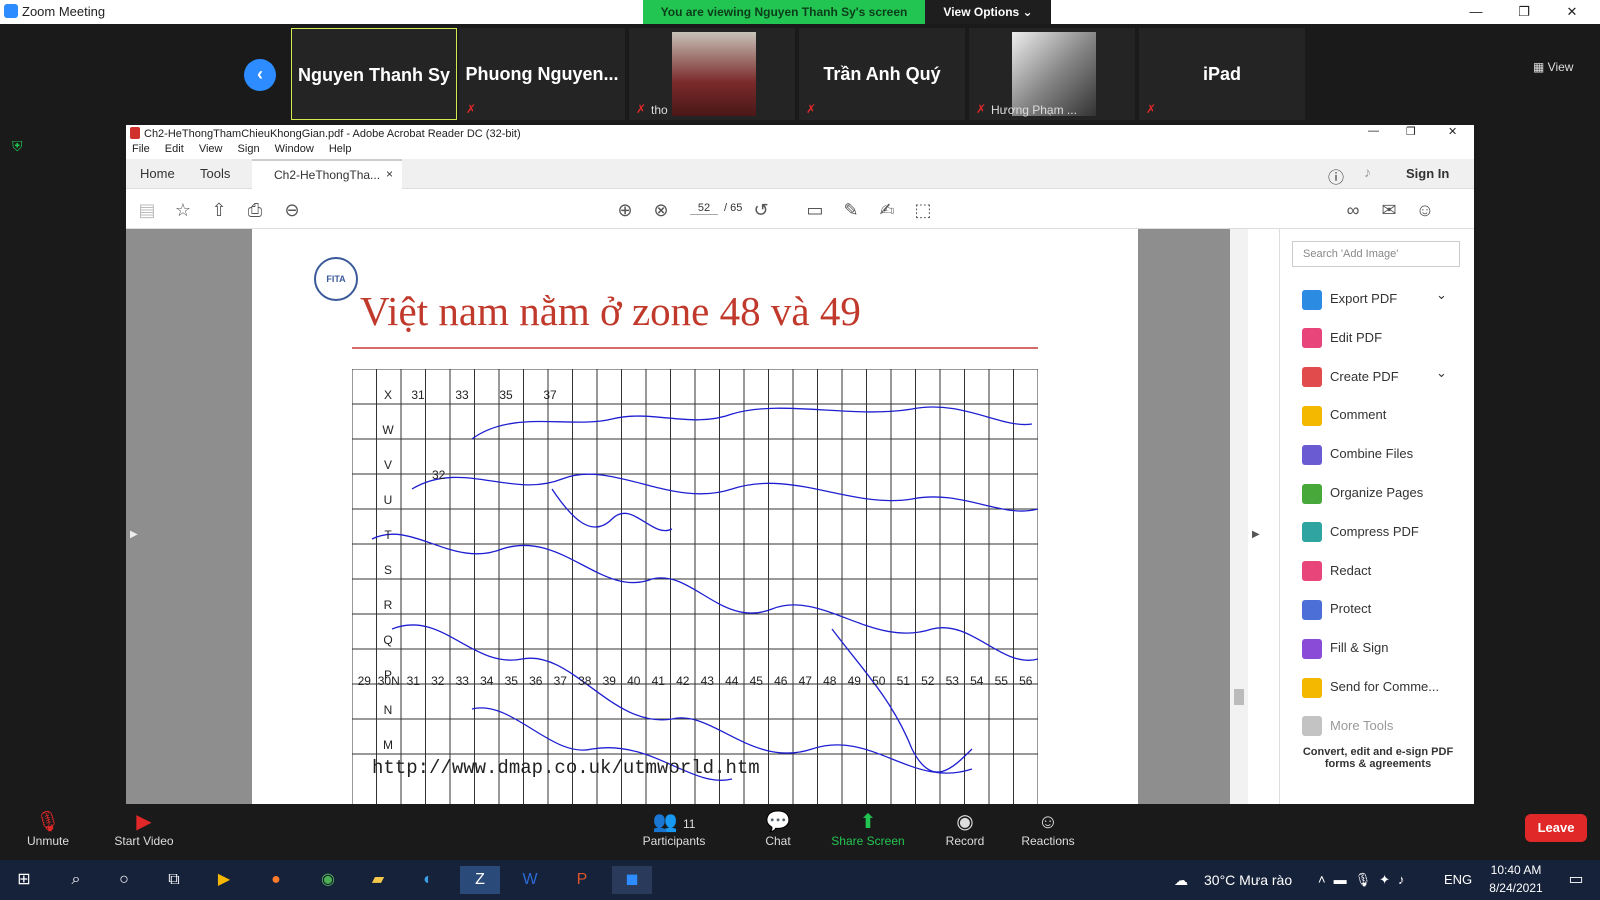  What do you see at coordinates (1367, 172) in the screenshot?
I see `notification-bell-icon: ♪` at bounding box center [1367, 172].